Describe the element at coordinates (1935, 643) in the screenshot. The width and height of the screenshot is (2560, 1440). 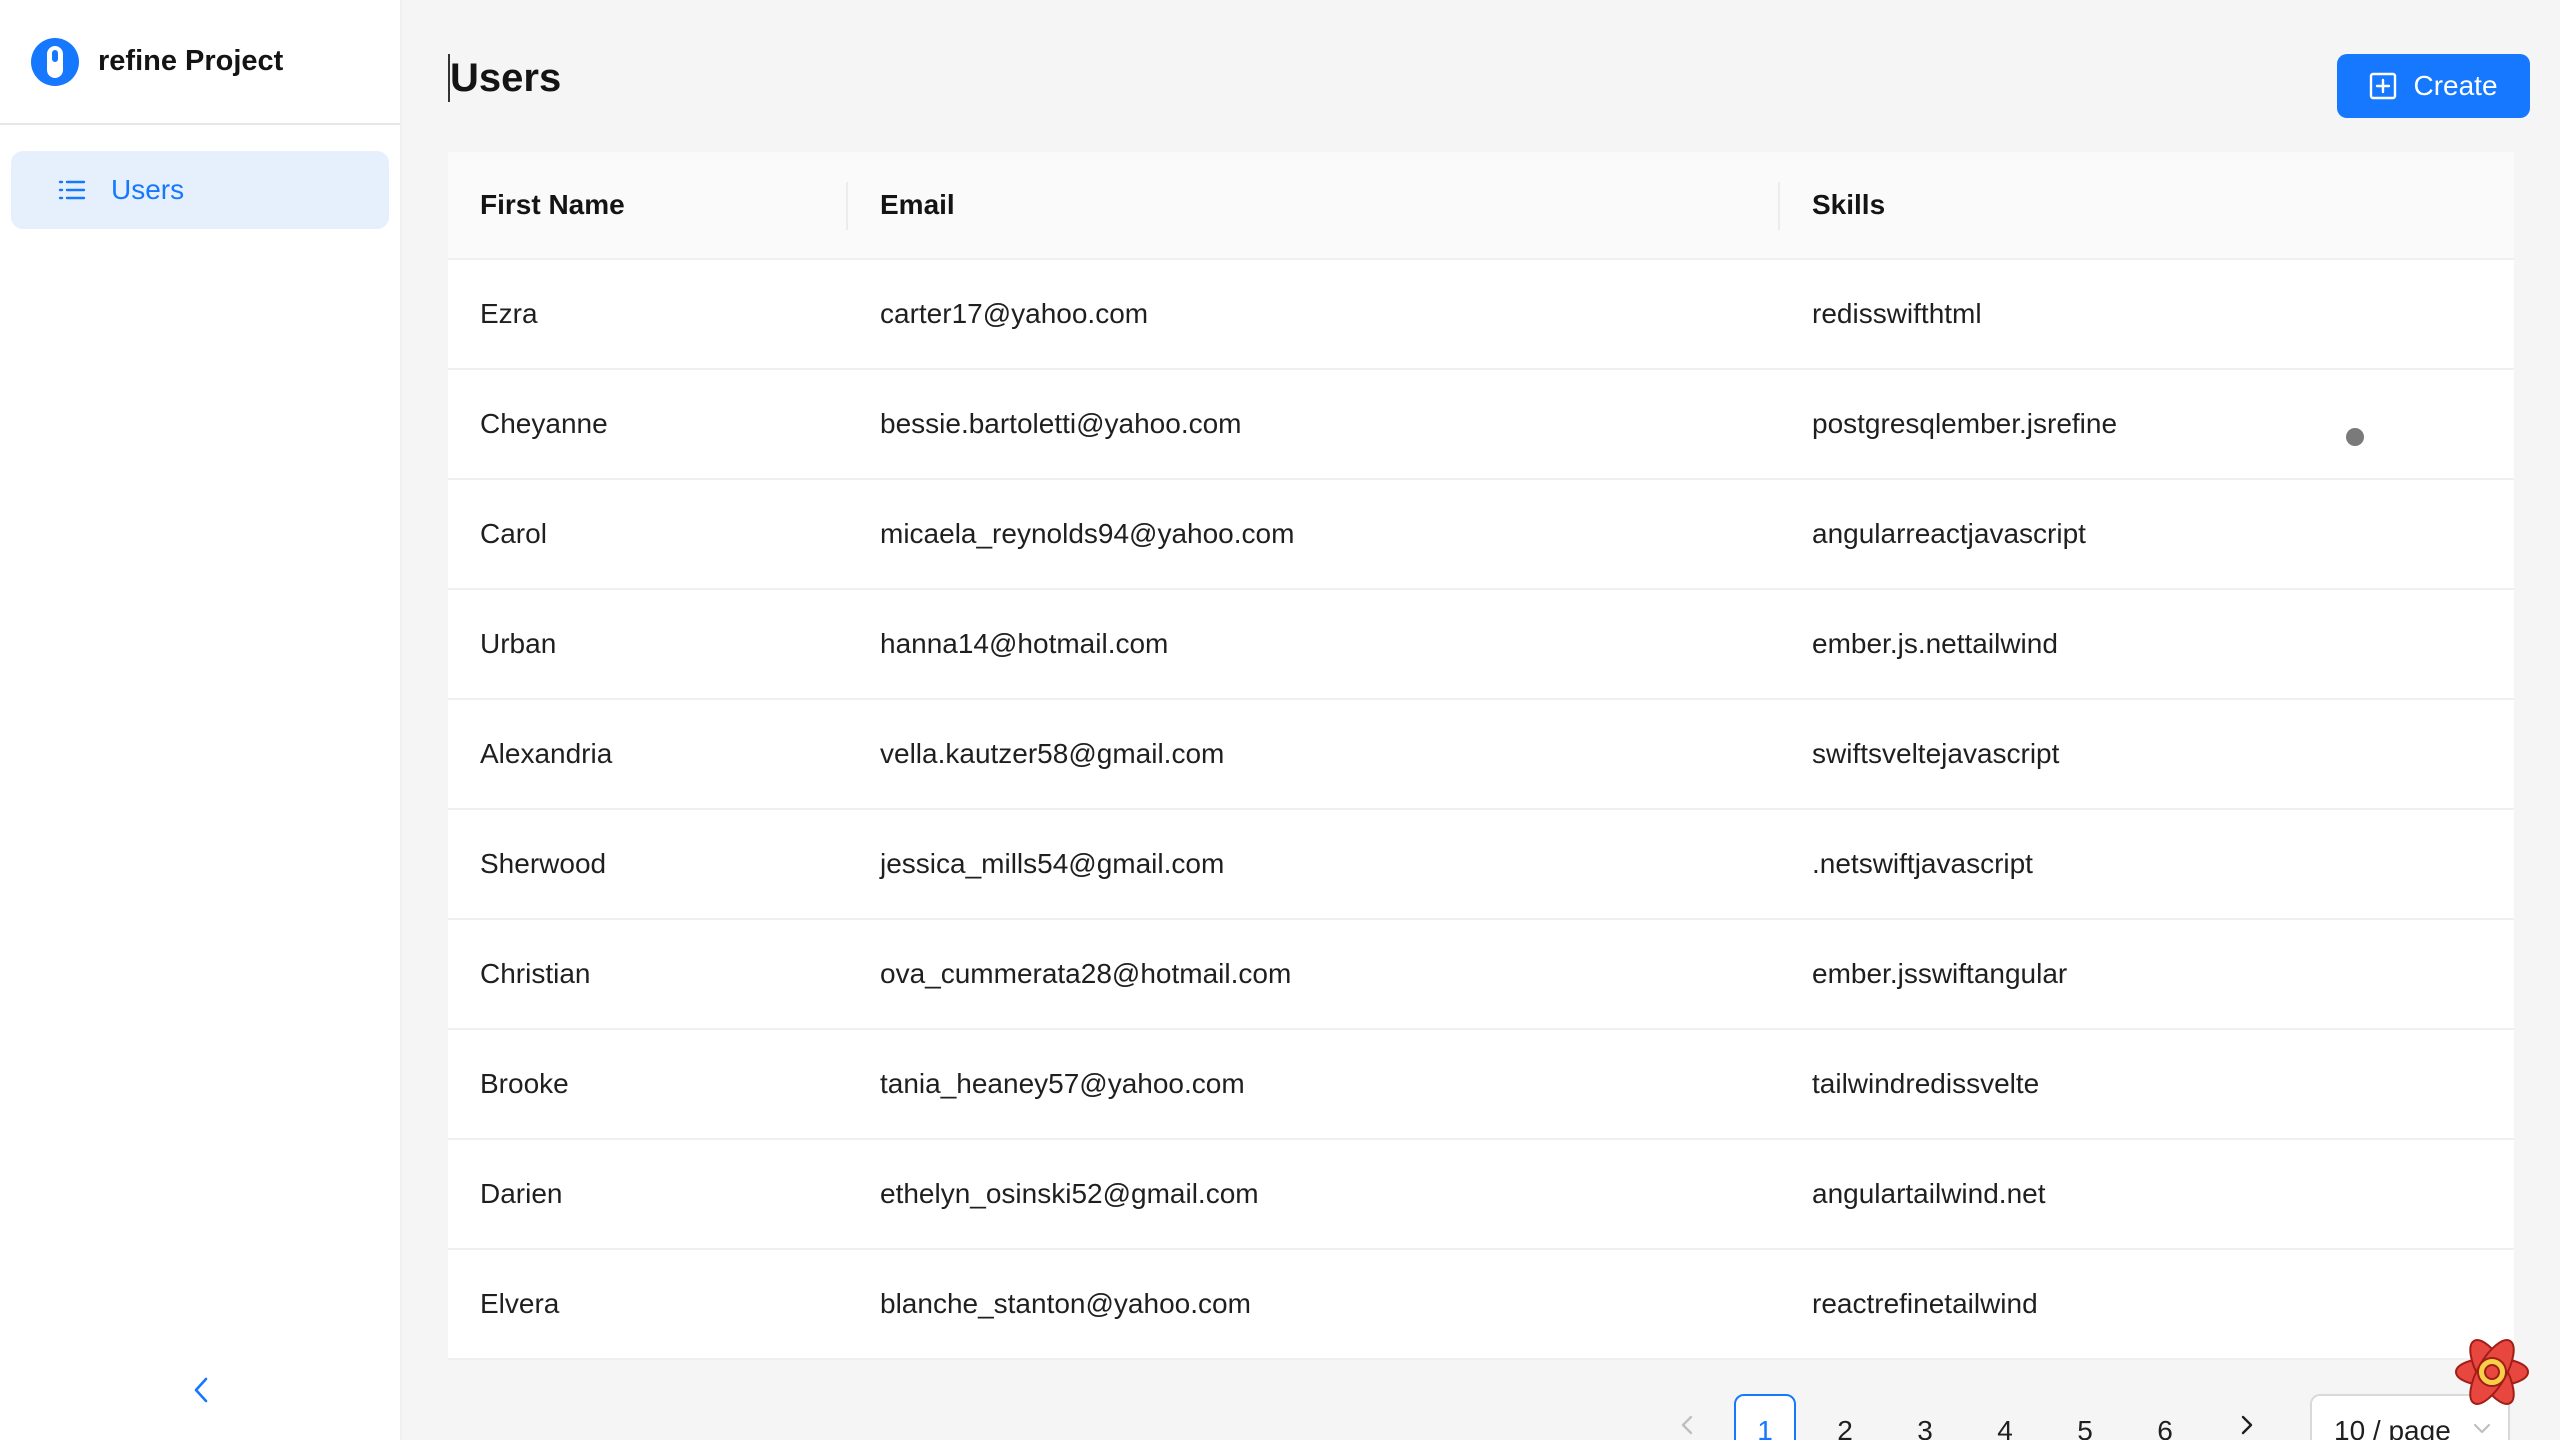
I see `cell-skills: ember.js.nettailwind` at that location.